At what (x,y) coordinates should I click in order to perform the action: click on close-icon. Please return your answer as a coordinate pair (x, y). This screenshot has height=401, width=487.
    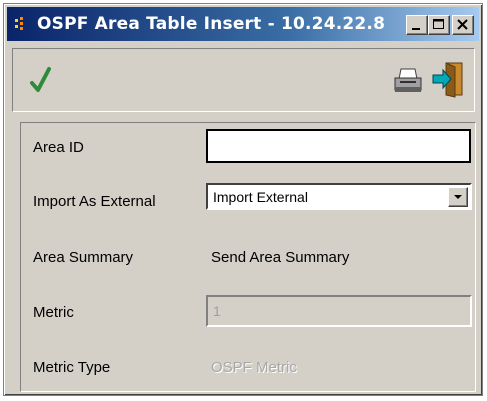
    Looking at the image, I should click on (462, 24).